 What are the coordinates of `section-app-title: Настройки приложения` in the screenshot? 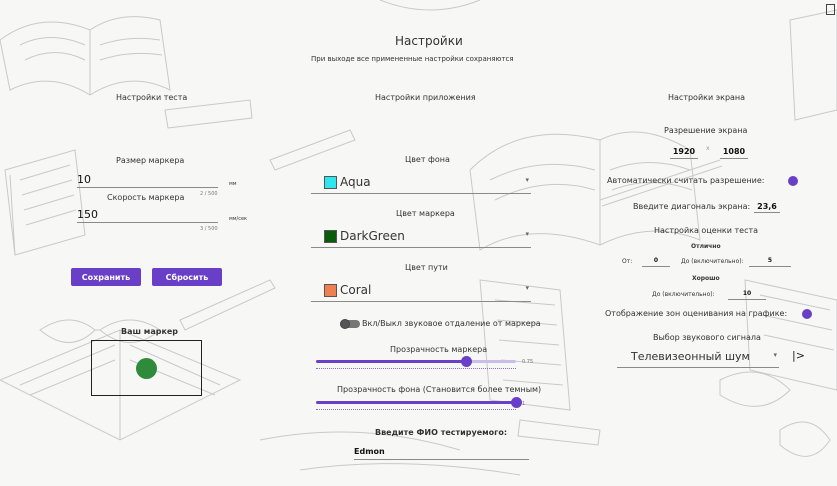 It's located at (425, 97).